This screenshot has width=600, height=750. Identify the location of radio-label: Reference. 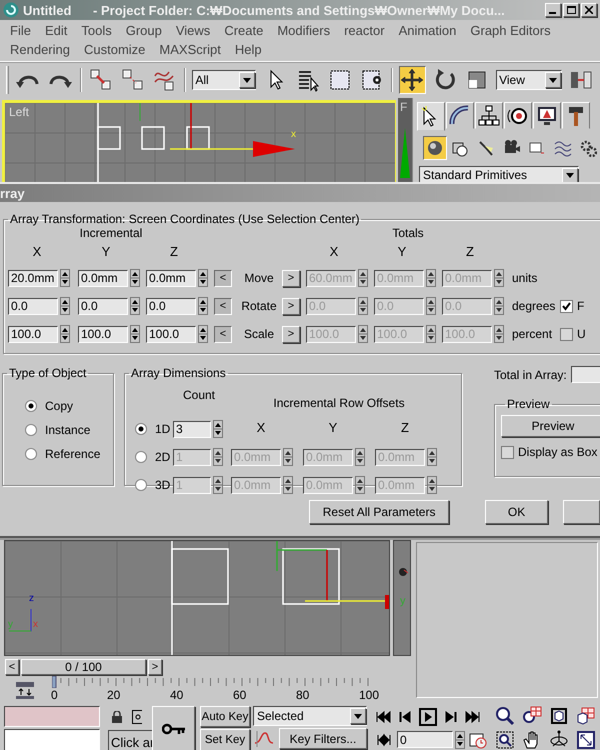
(72, 454).